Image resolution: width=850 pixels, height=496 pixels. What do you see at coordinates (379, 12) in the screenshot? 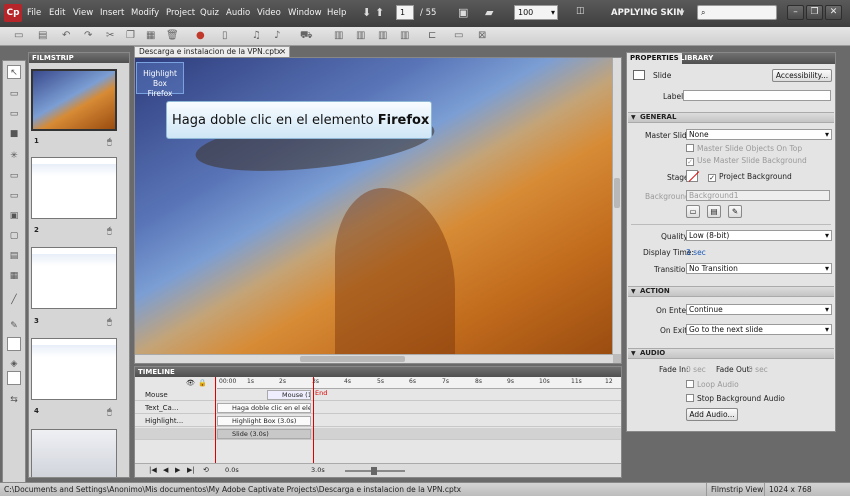
I see `slide-up-icon: ⬆` at bounding box center [379, 12].